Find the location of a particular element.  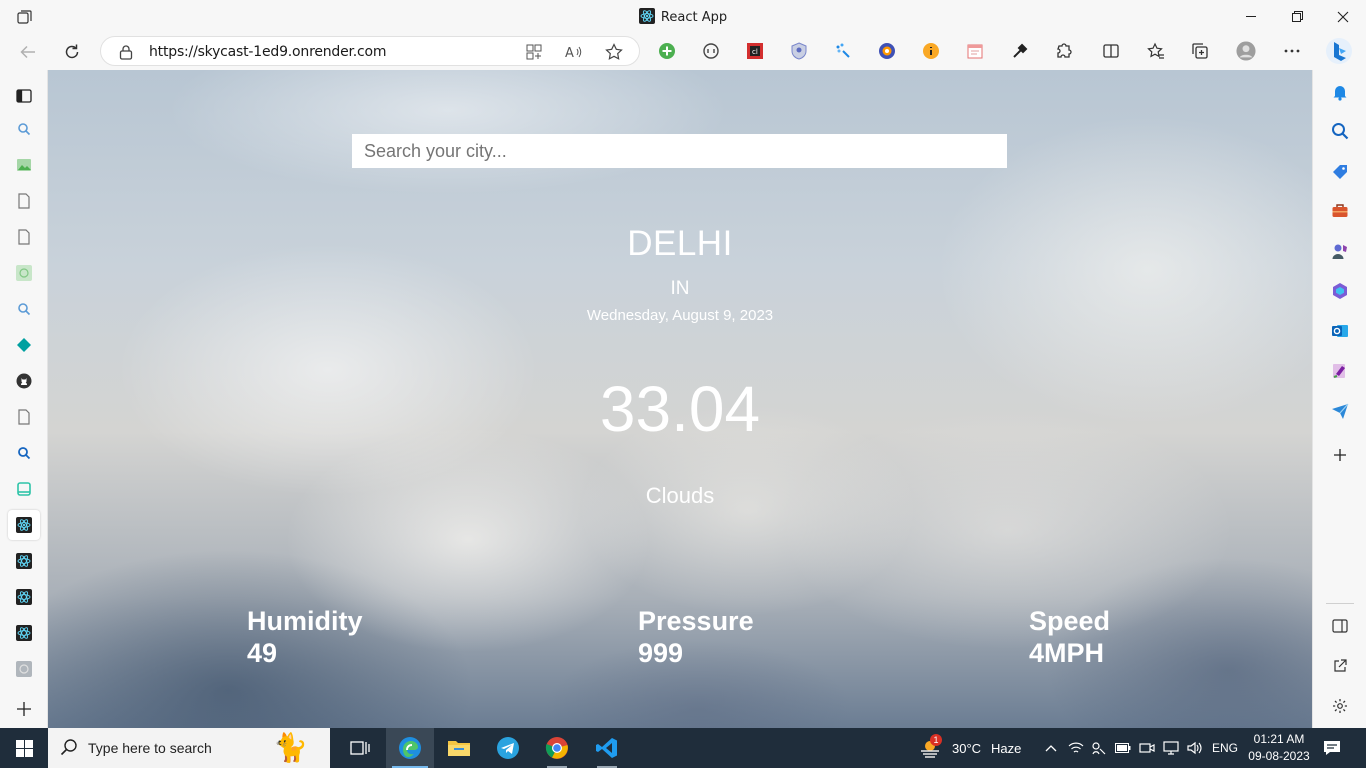

sidebar-search-icon is located at coordinates (1340, 131).